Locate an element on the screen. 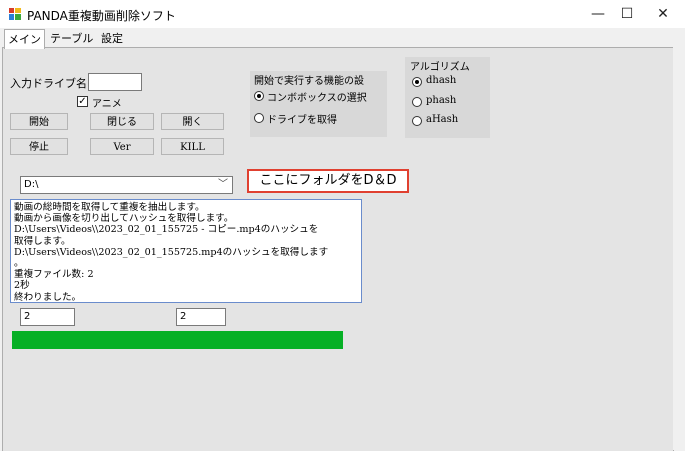 Image resolution: width=685 pixels, height=451 pixels. tab-table: テーブル is located at coordinates (71, 39).